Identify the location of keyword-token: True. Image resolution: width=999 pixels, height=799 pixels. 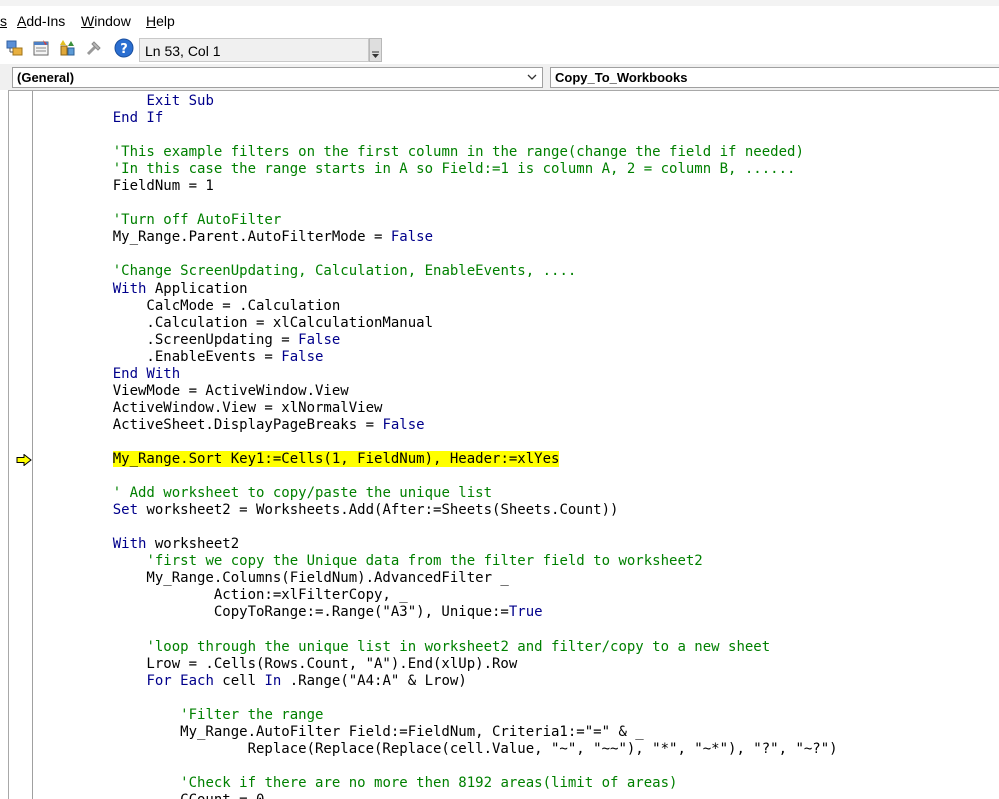
(525, 612).